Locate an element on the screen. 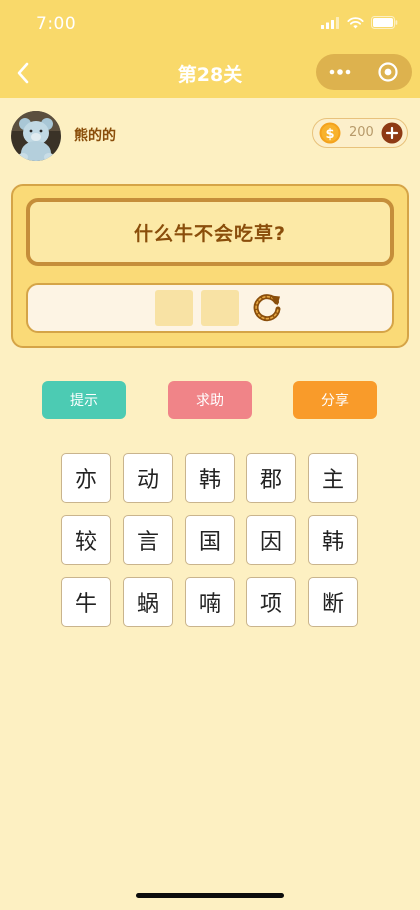  character-tile: 牛 is located at coordinates (86, 602).